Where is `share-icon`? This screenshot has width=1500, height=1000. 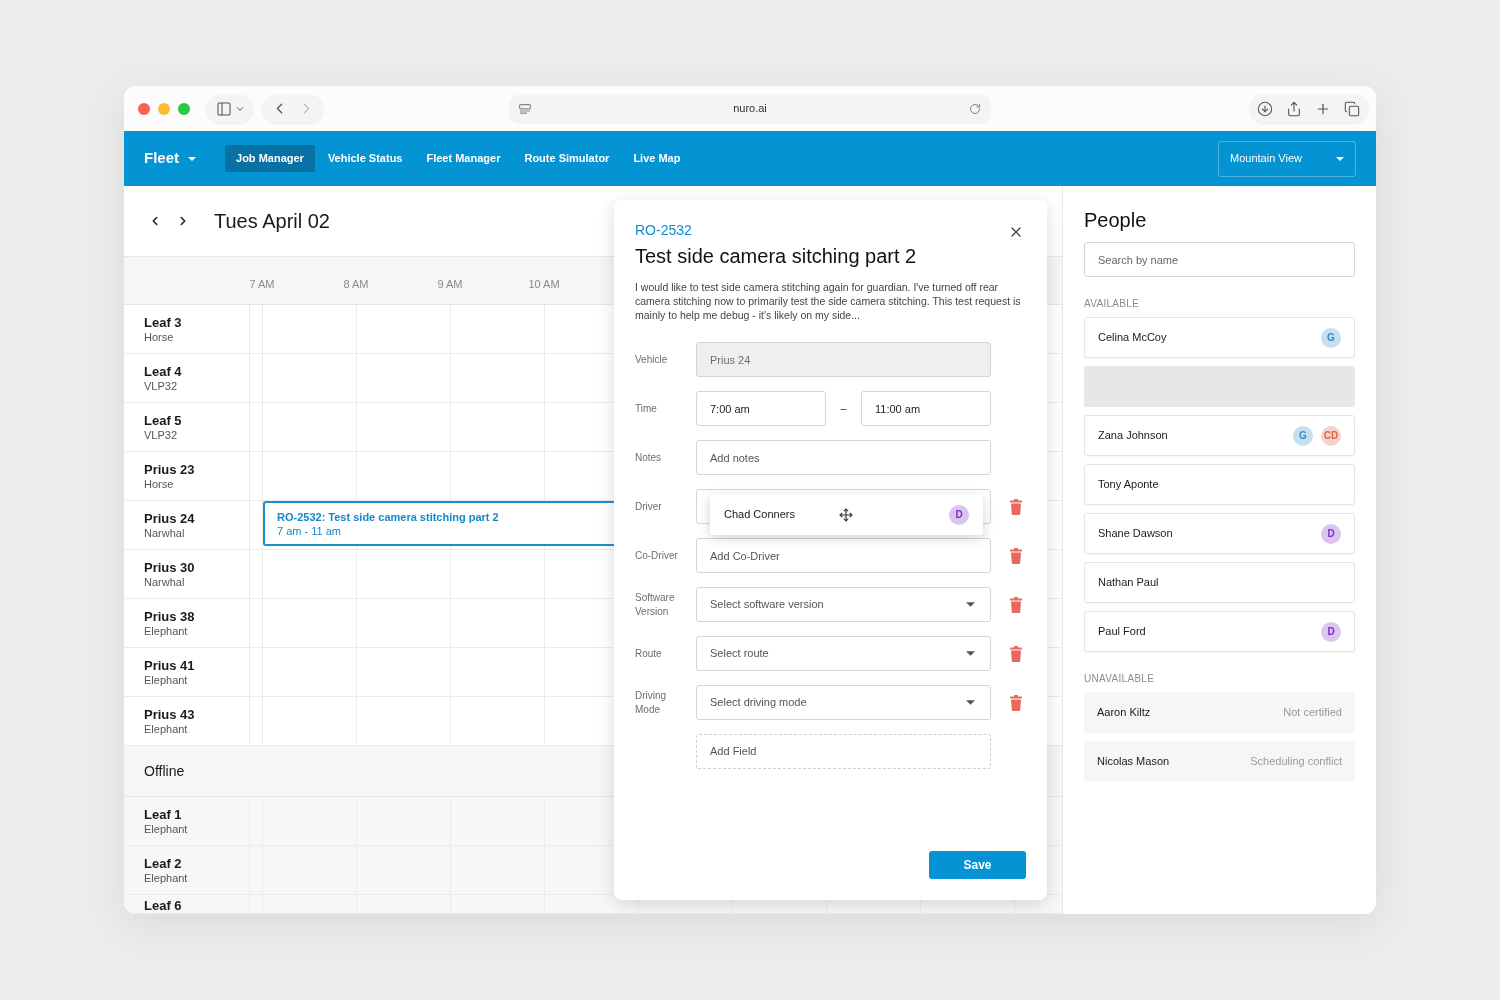 share-icon is located at coordinates (1294, 108).